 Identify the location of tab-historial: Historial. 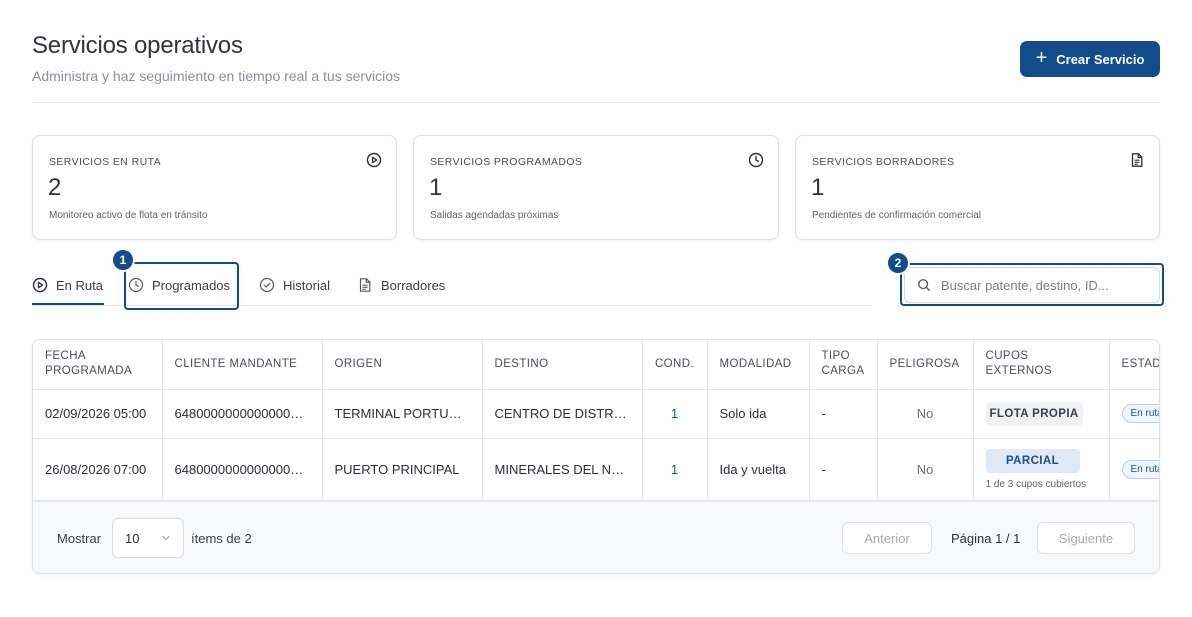
(294, 285).